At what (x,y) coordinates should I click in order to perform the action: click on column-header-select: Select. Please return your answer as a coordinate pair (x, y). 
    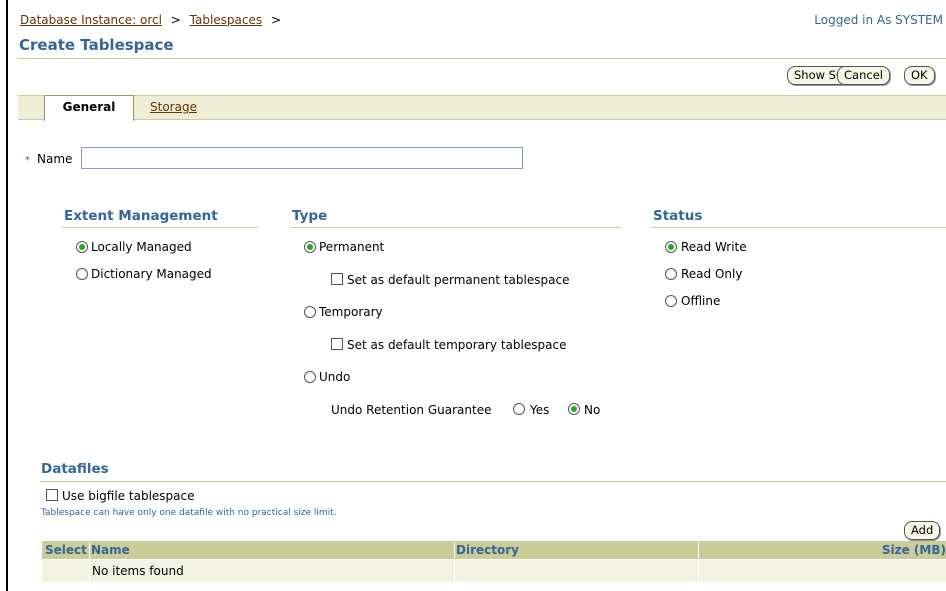
    Looking at the image, I should click on (66, 550).